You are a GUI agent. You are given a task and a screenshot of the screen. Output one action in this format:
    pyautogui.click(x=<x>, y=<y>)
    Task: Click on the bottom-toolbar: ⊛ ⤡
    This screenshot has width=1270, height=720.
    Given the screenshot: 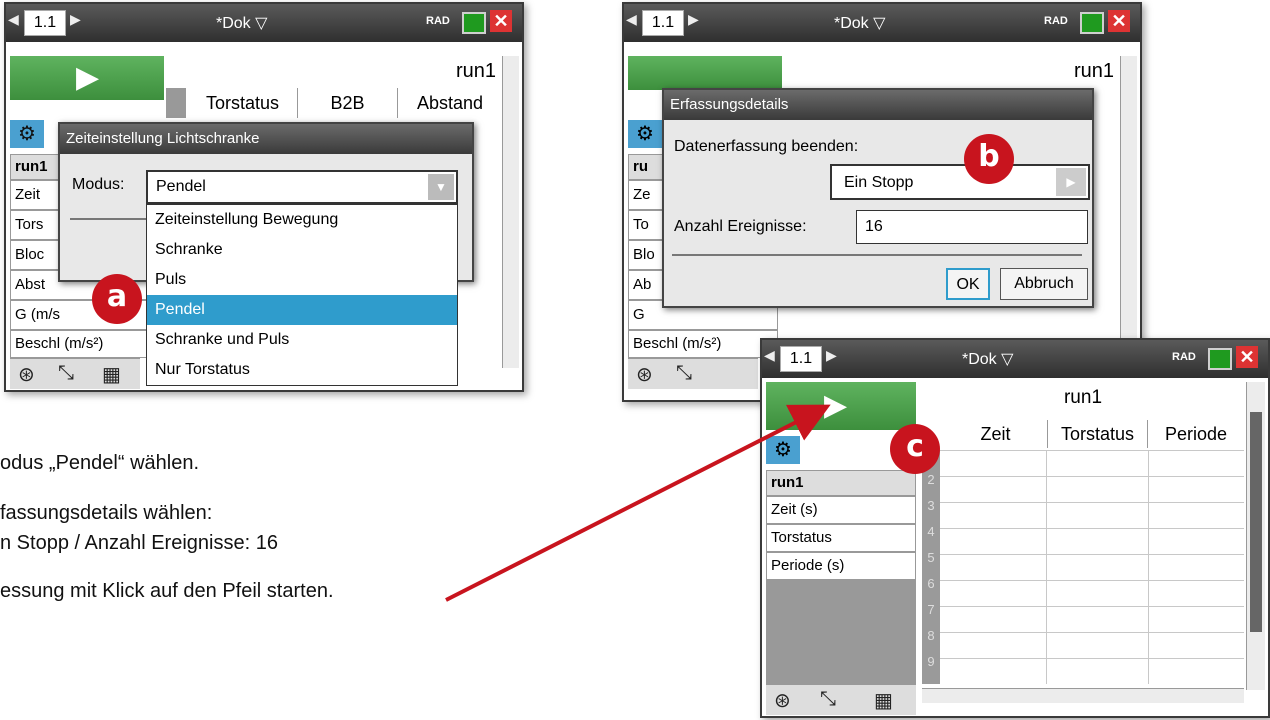 What is the action you would take?
    pyautogui.click(x=693, y=373)
    